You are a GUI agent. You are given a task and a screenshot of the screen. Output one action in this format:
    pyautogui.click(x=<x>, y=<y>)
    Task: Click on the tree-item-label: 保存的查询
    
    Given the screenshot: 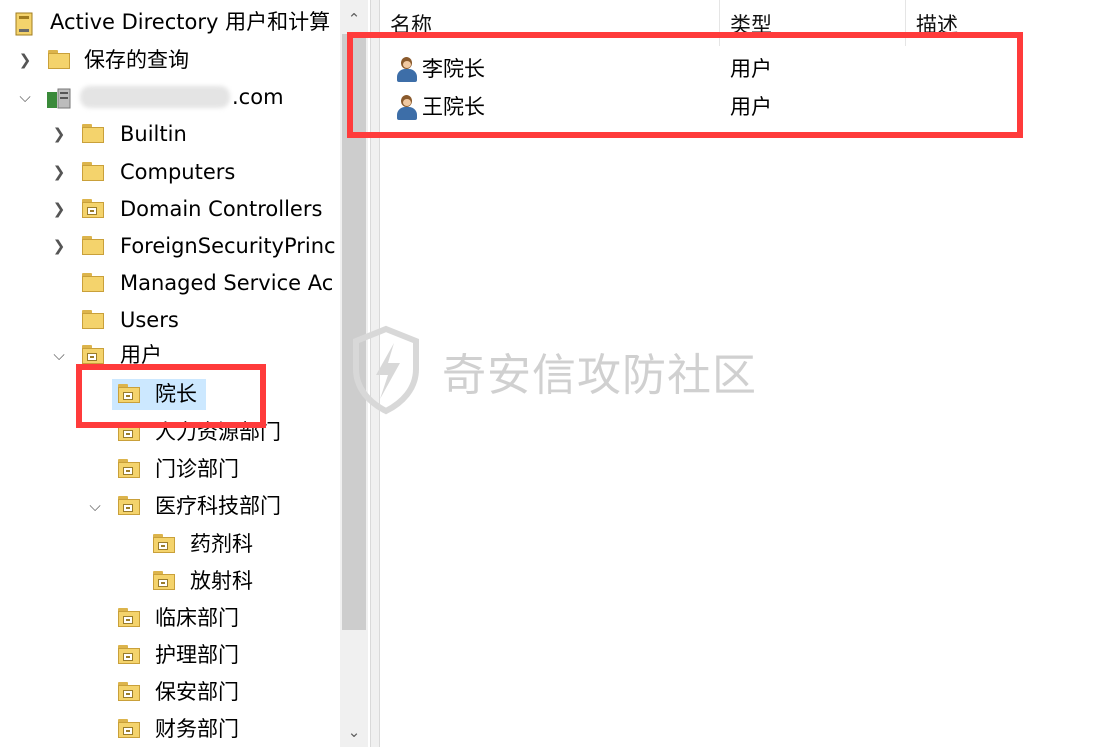 What is the action you would take?
    pyautogui.click(x=136, y=60)
    